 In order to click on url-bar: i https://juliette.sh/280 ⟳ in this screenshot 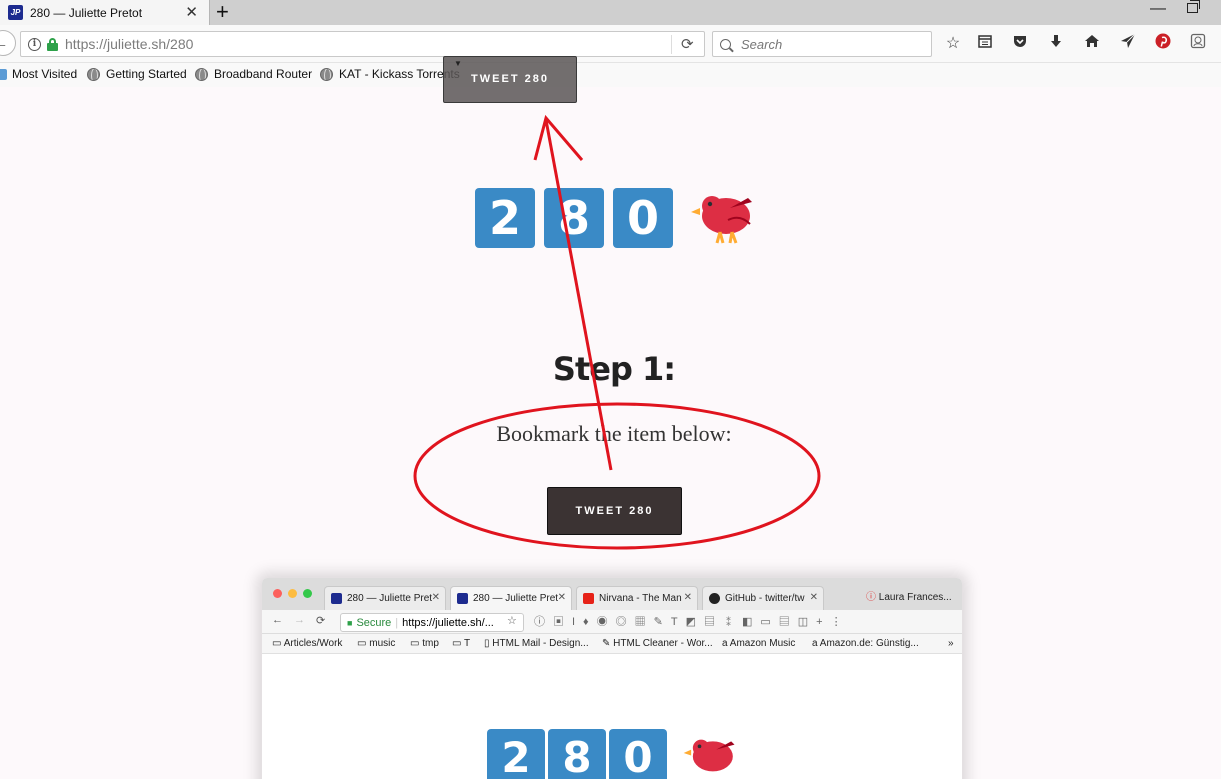, I will do `click(362, 44)`.